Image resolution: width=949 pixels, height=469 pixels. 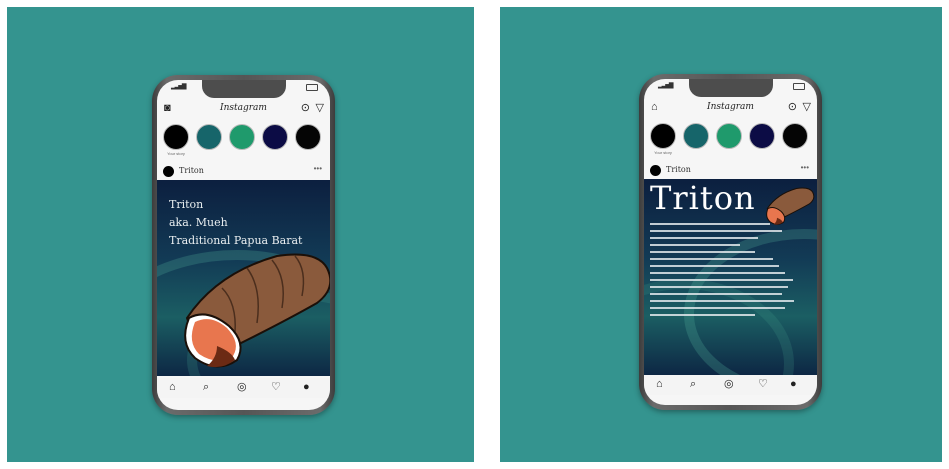 What do you see at coordinates (730, 109) in the screenshot?
I see `app-header: ⌂ Instagram ⊙ ▽` at bounding box center [730, 109].